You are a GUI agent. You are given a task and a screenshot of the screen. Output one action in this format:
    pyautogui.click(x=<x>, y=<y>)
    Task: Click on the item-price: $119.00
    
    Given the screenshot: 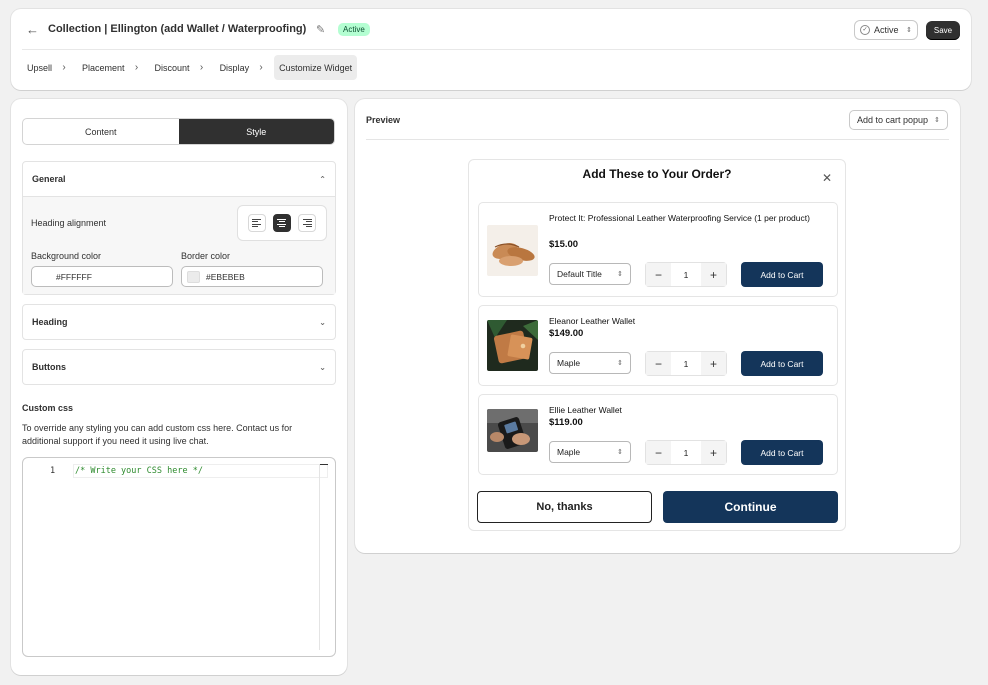 What is the action you would take?
    pyautogui.click(x=566, y=422)
    